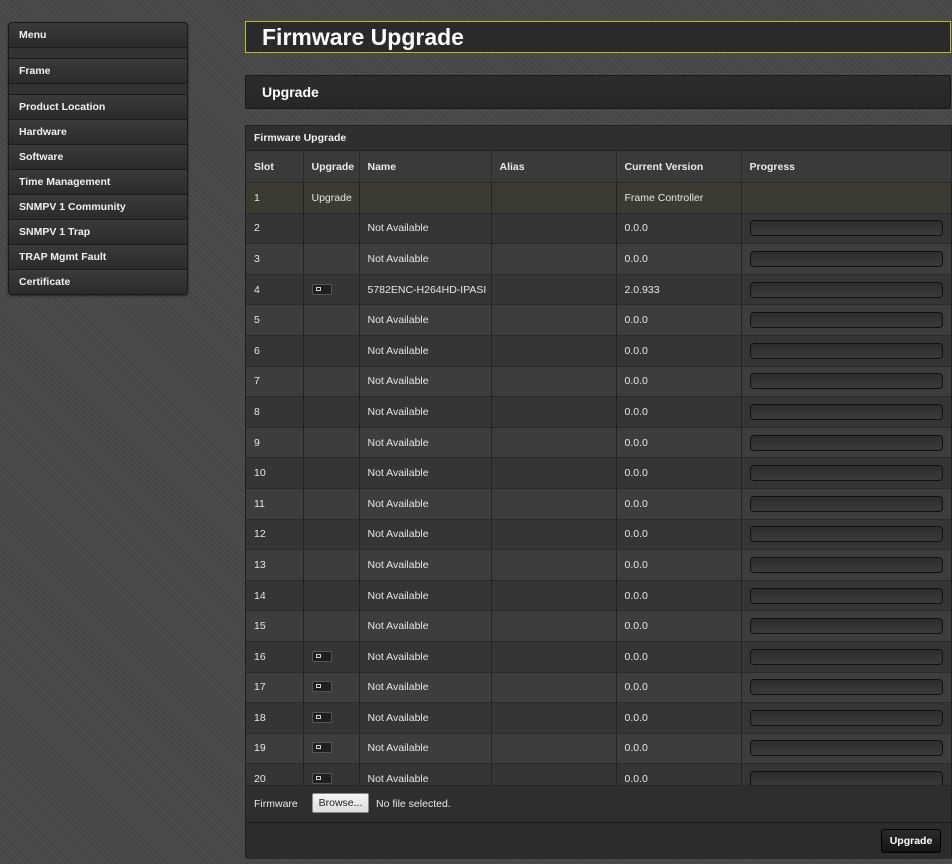 This screenshot has height=864, width=952. I want to click on slot-cell: 19, so click(275, 748).